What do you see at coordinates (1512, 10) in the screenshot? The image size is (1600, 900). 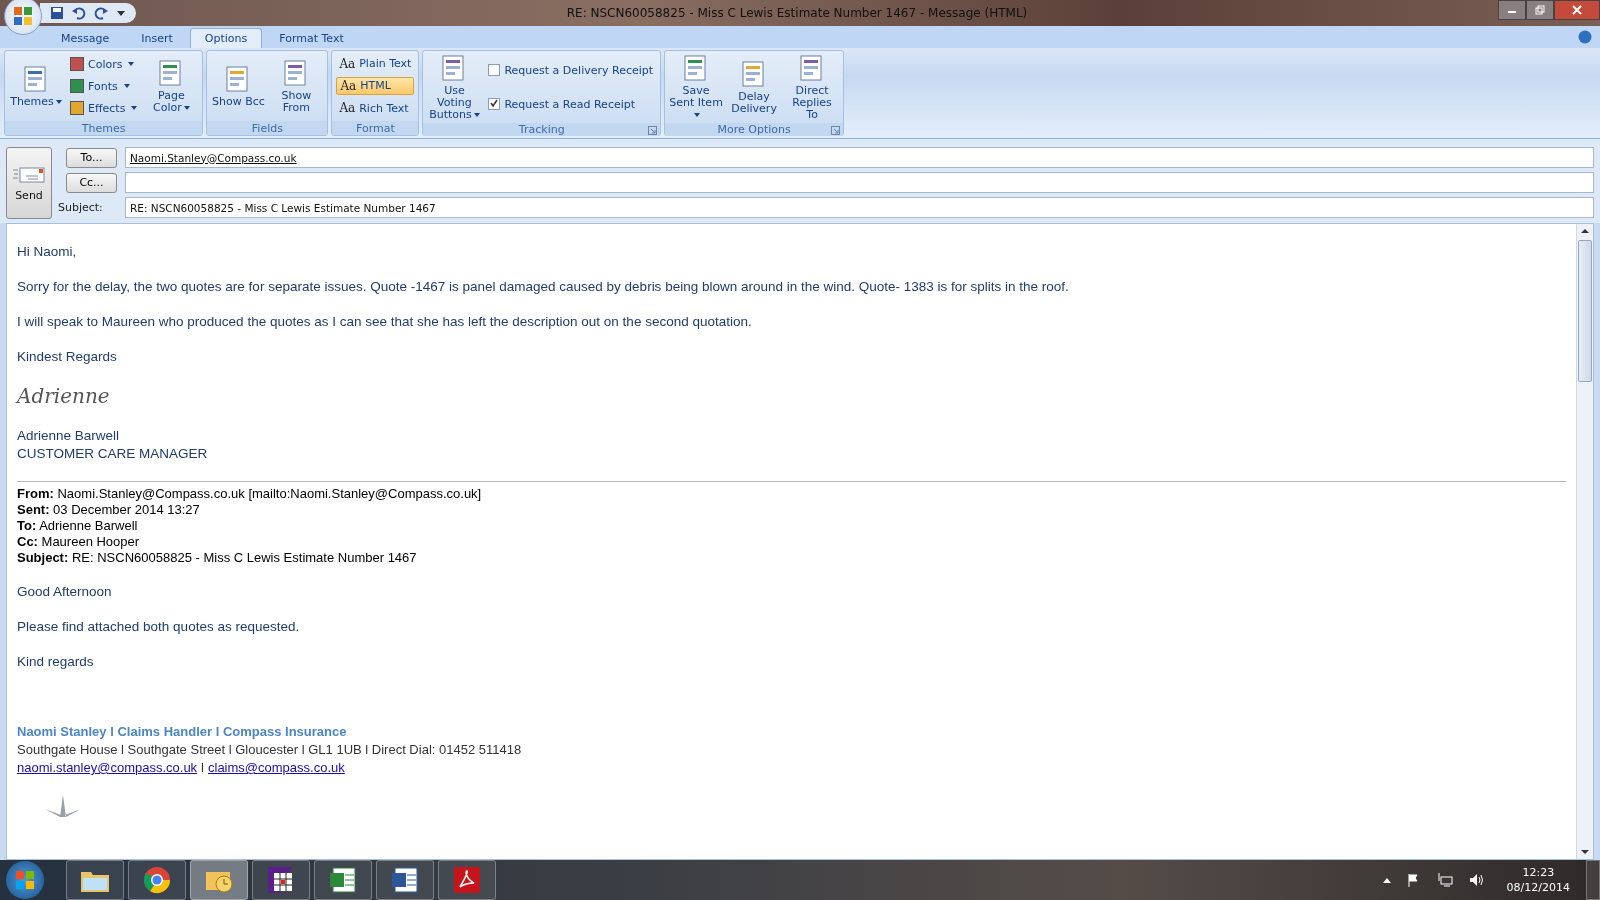 I see `minimize-button` at bounding box center [1512, 10].